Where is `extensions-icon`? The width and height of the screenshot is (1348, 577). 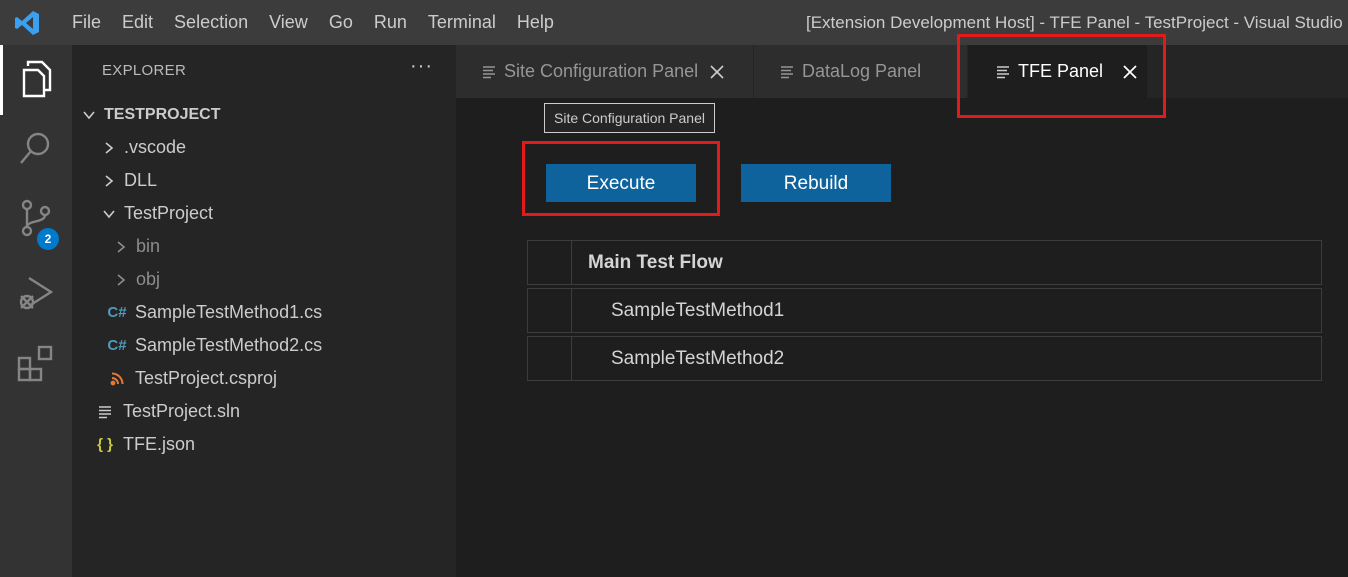
extensions-icon is located at coordinates (36, 365).